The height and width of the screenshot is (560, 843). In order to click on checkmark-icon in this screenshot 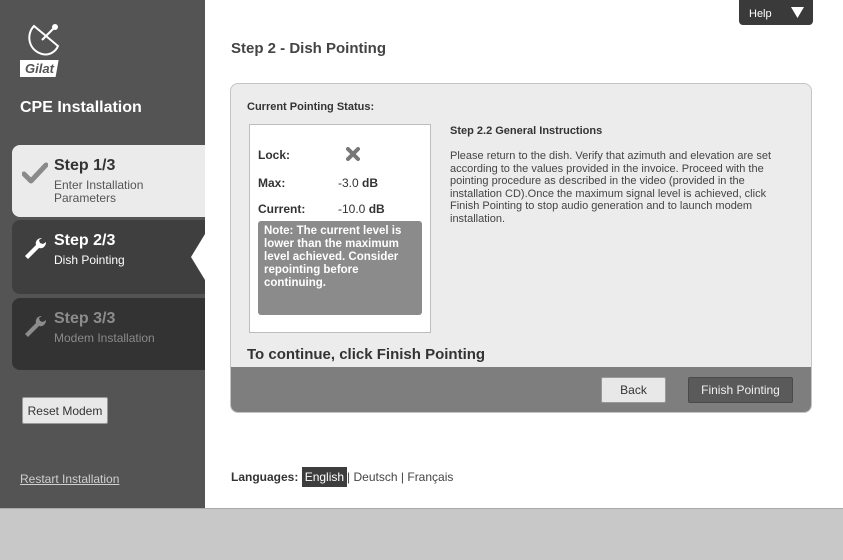, I will do `click(35, 173)`.